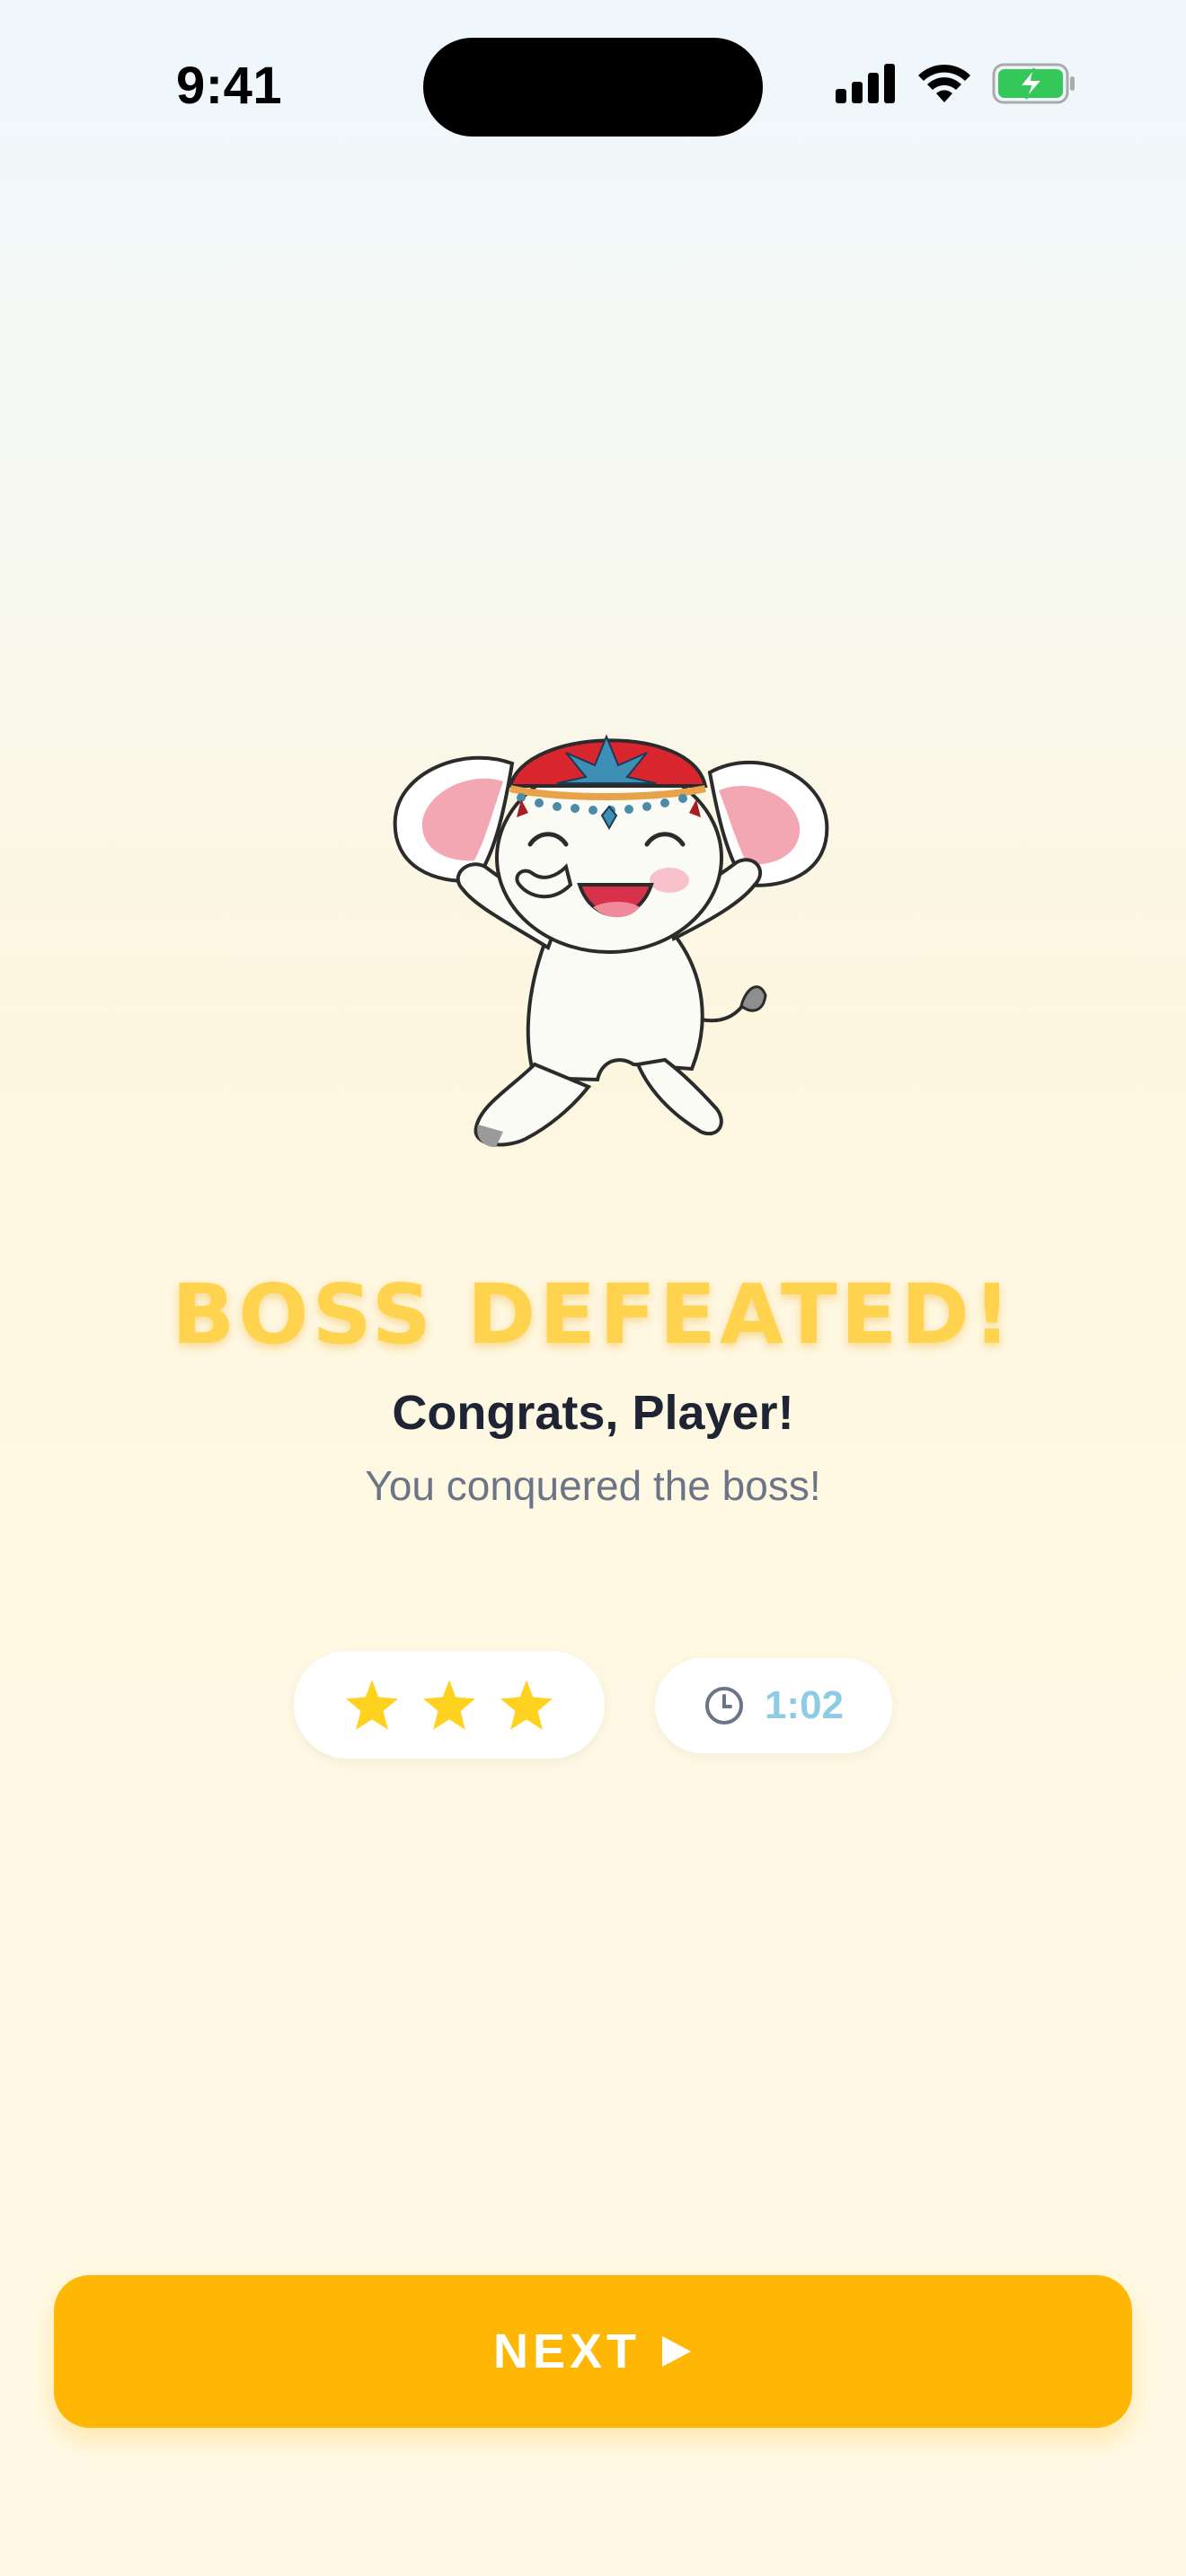 This screenshot has width=1186, height=2576. I want to click on status-icons, so click(956, 86).